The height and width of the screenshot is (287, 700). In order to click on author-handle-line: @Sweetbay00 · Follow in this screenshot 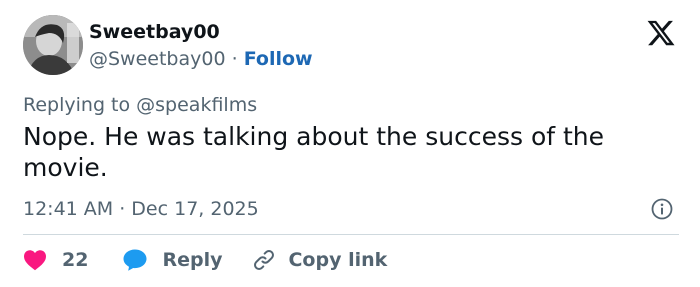, I will do `click(201, 59)`.